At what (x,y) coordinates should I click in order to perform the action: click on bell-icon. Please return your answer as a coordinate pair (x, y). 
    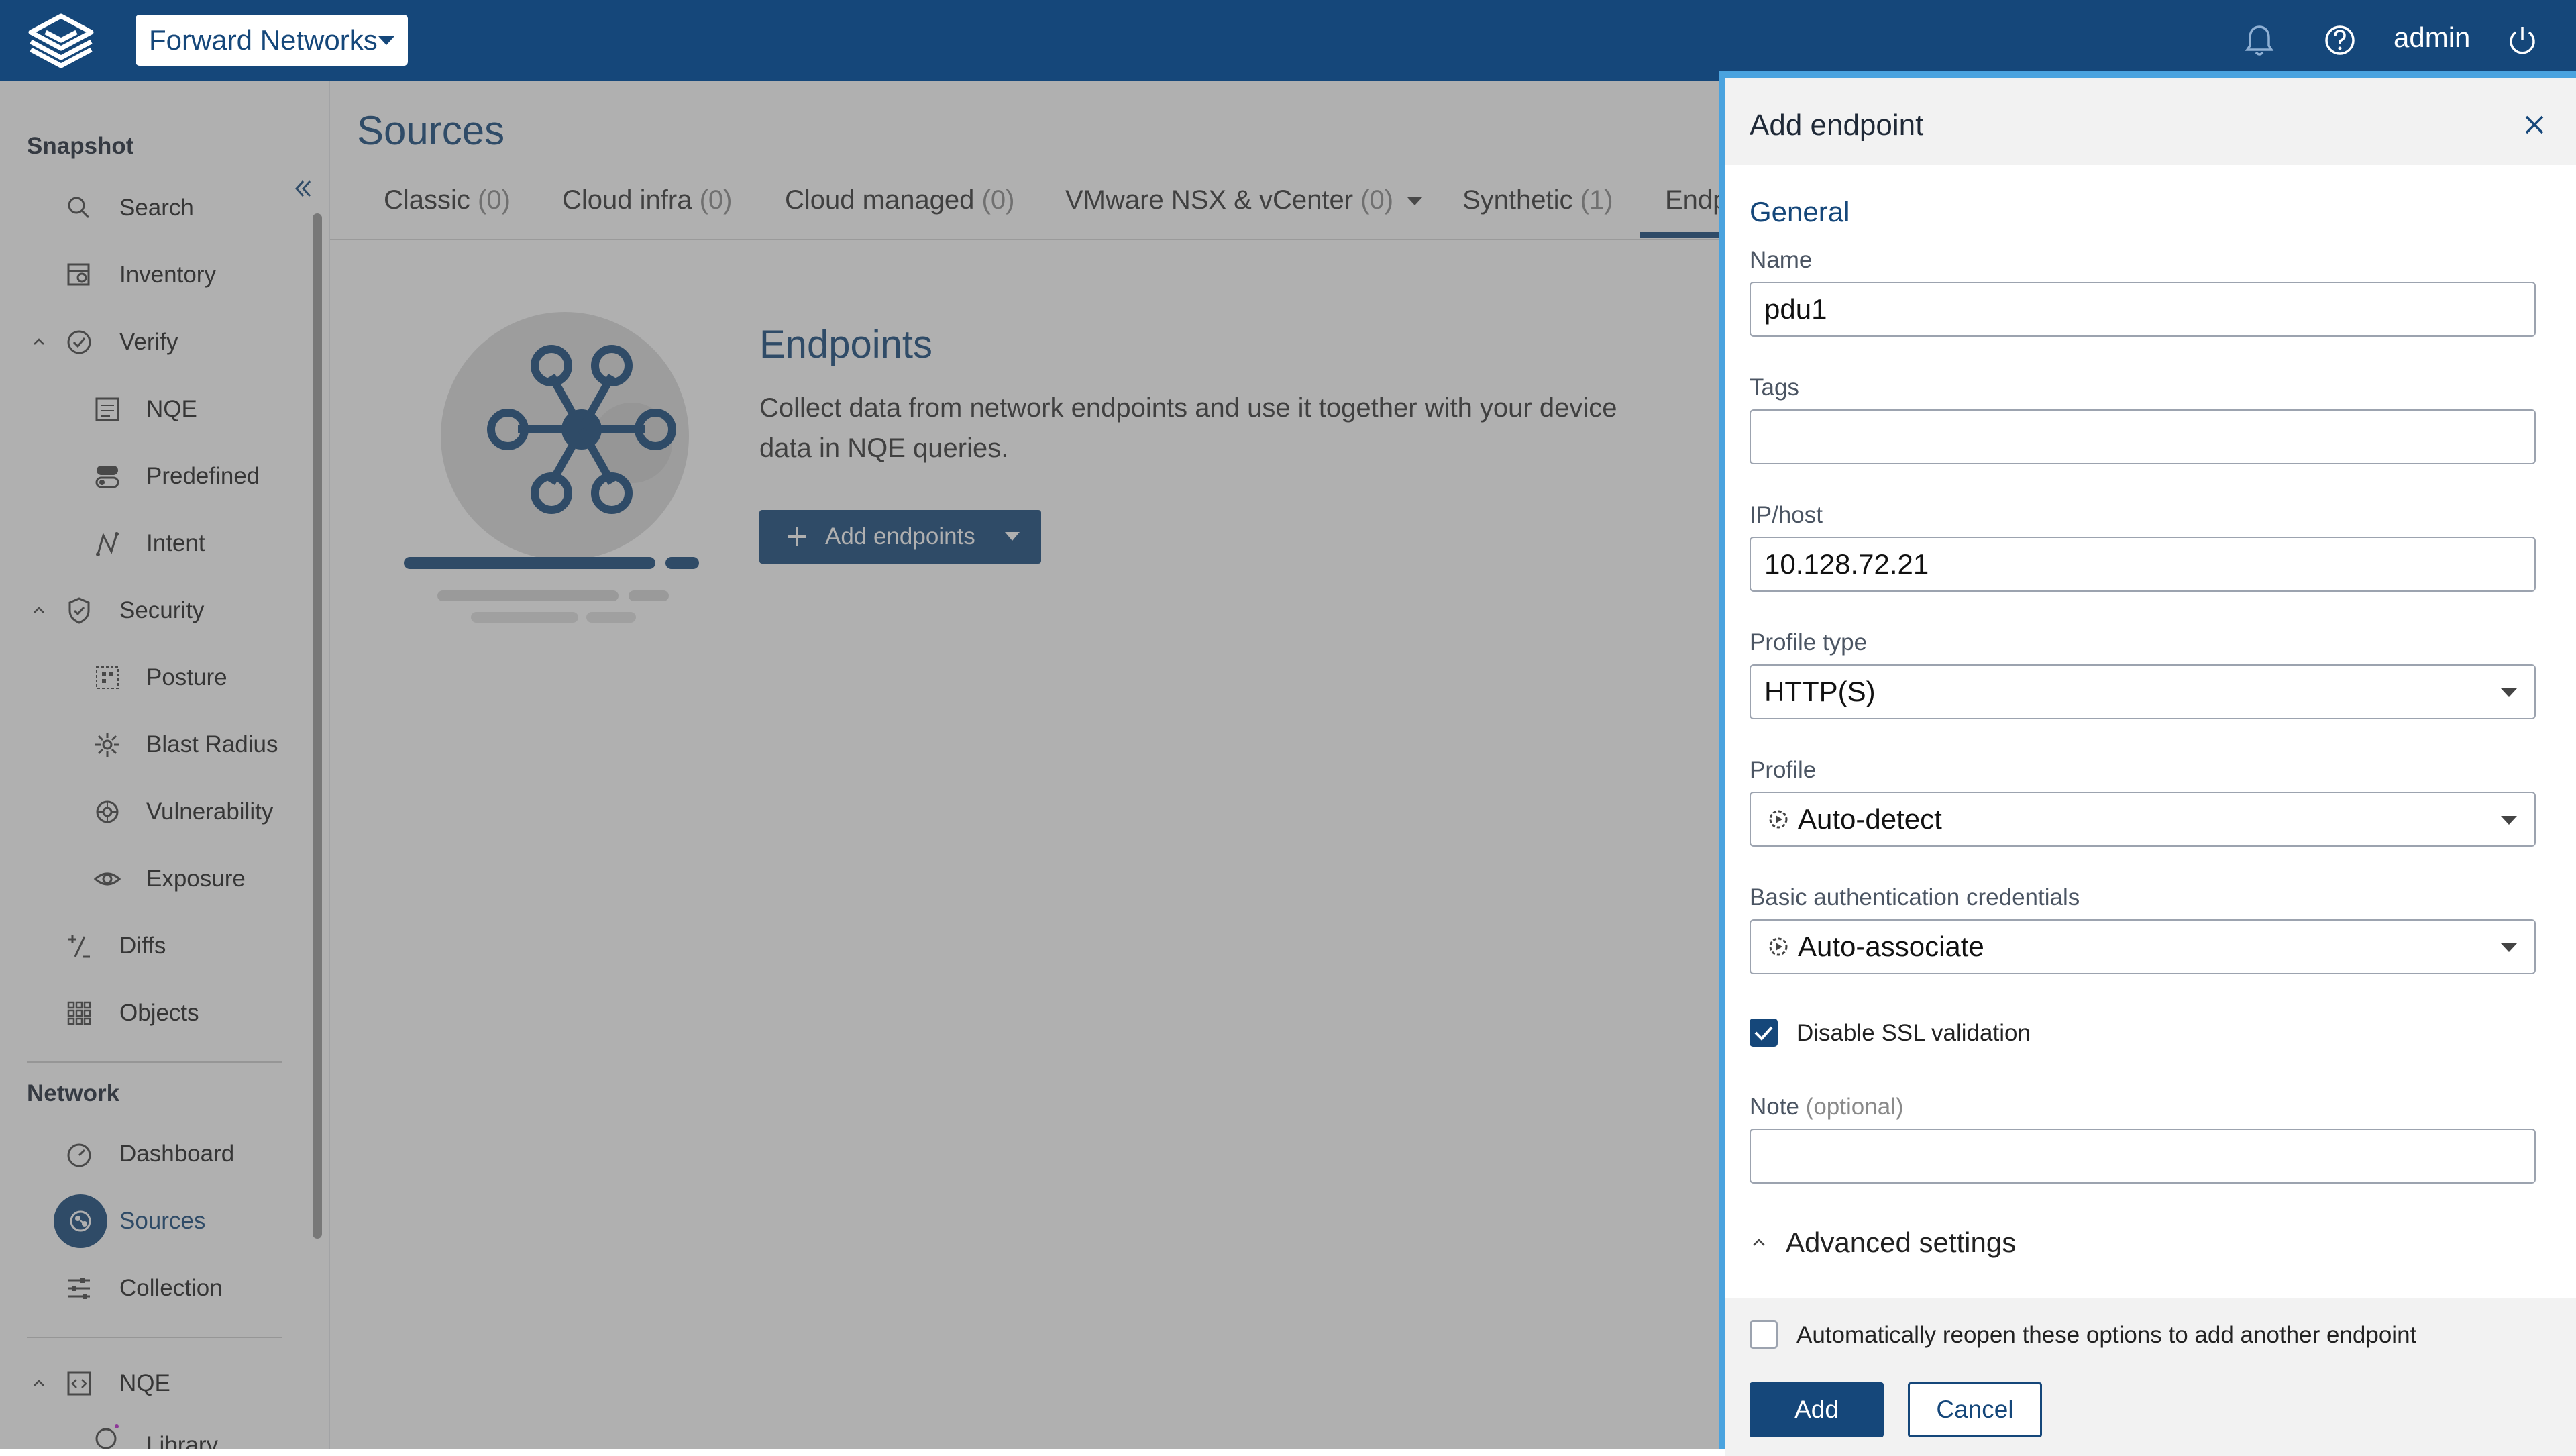
    Looking at the image, I should click on (2259, 41).